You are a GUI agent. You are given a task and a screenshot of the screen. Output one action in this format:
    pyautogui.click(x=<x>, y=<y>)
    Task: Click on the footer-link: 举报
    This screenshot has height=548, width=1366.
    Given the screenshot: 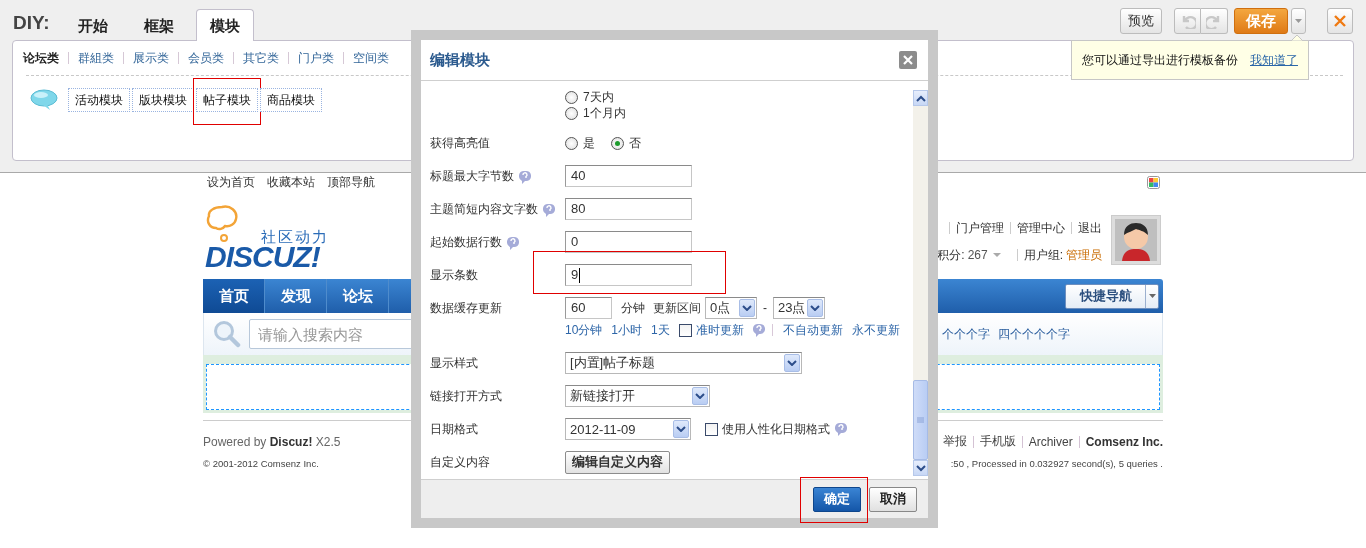 What is the action you would take?
    pyautogui.click(x=954, y=441)
    